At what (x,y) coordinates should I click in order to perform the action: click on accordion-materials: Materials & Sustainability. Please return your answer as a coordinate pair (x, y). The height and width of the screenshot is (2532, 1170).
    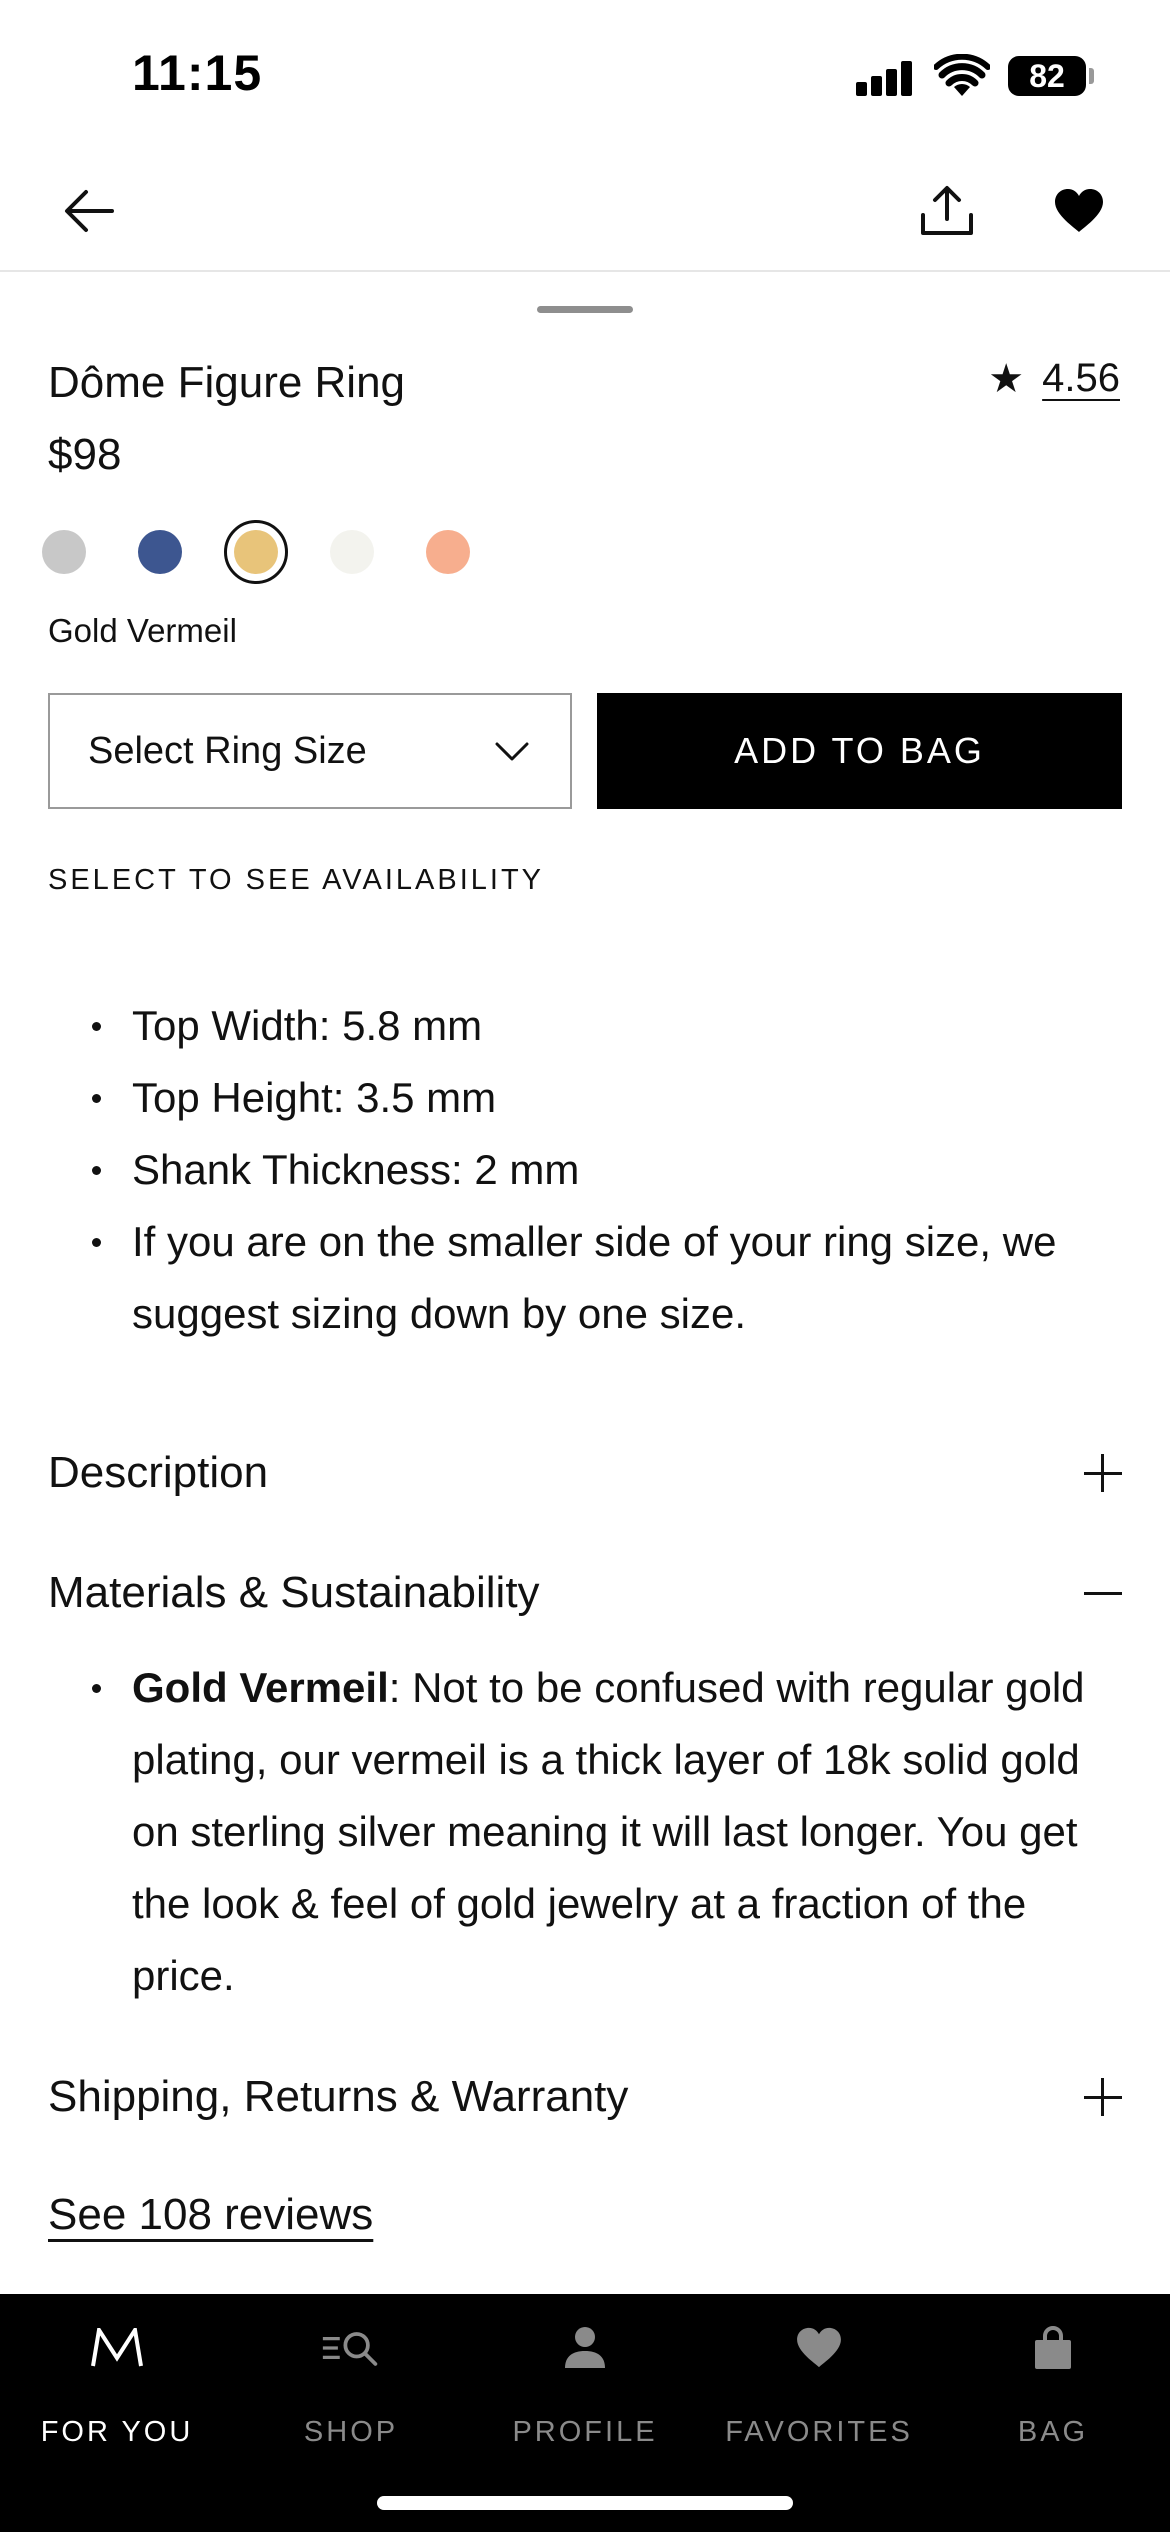
    Looking at the image, I should click on (585, 1593).